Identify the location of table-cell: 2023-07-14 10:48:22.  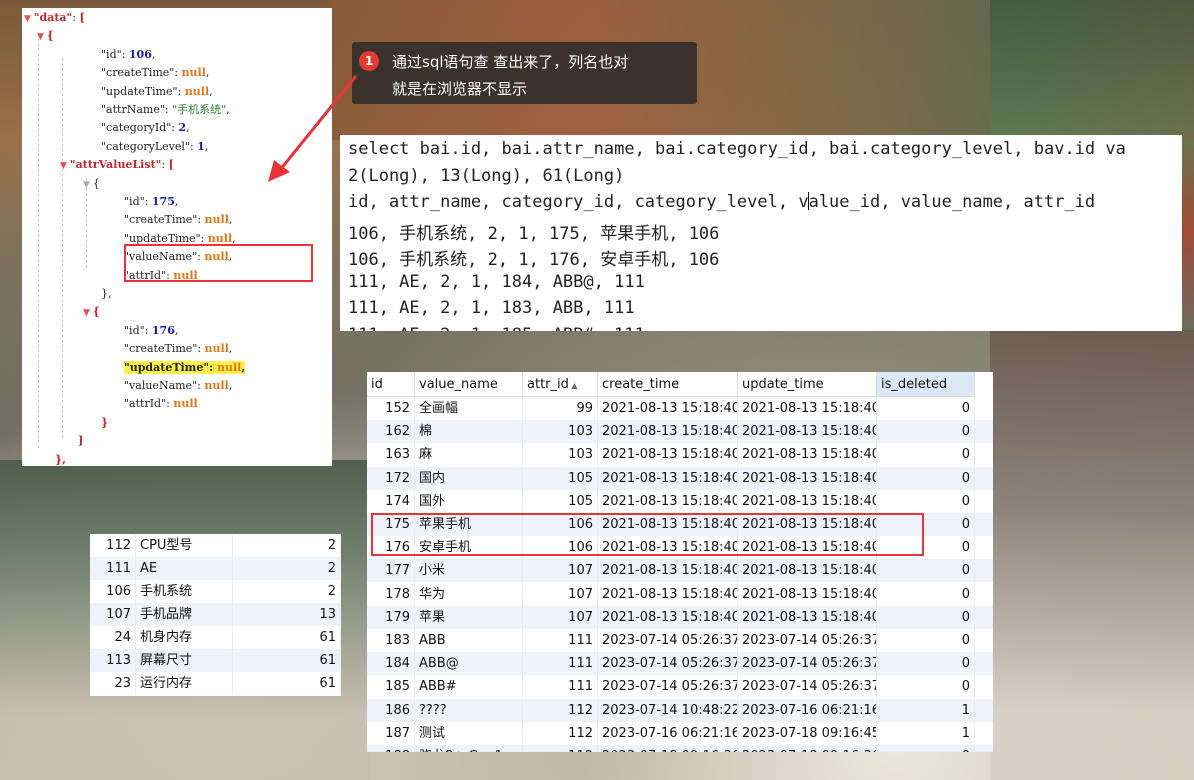
(668, 710).